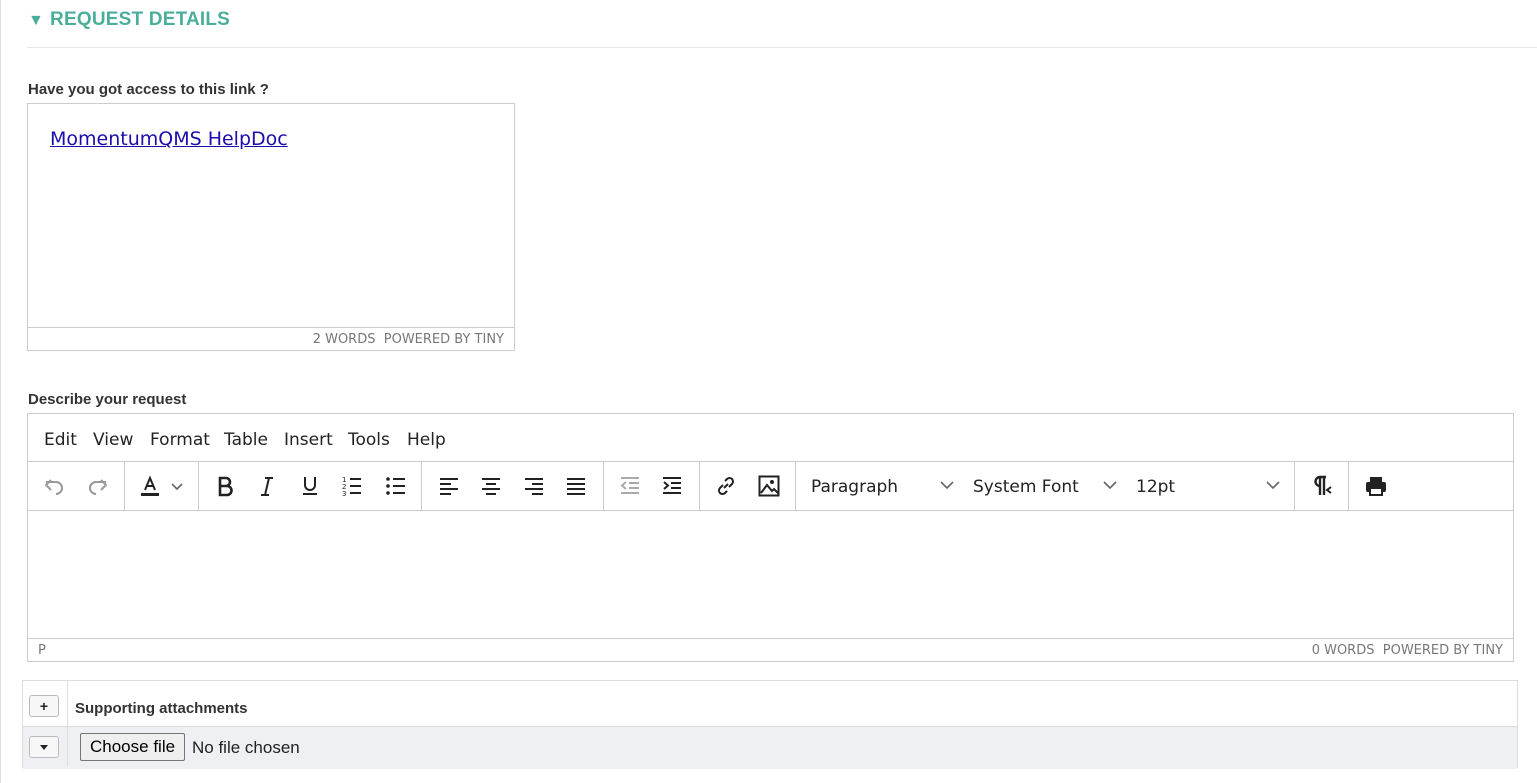 Image resolution: width=1537 pixels, height=783 pixels. I want to click on font-size-value: 12pt, so click(1156, 487).